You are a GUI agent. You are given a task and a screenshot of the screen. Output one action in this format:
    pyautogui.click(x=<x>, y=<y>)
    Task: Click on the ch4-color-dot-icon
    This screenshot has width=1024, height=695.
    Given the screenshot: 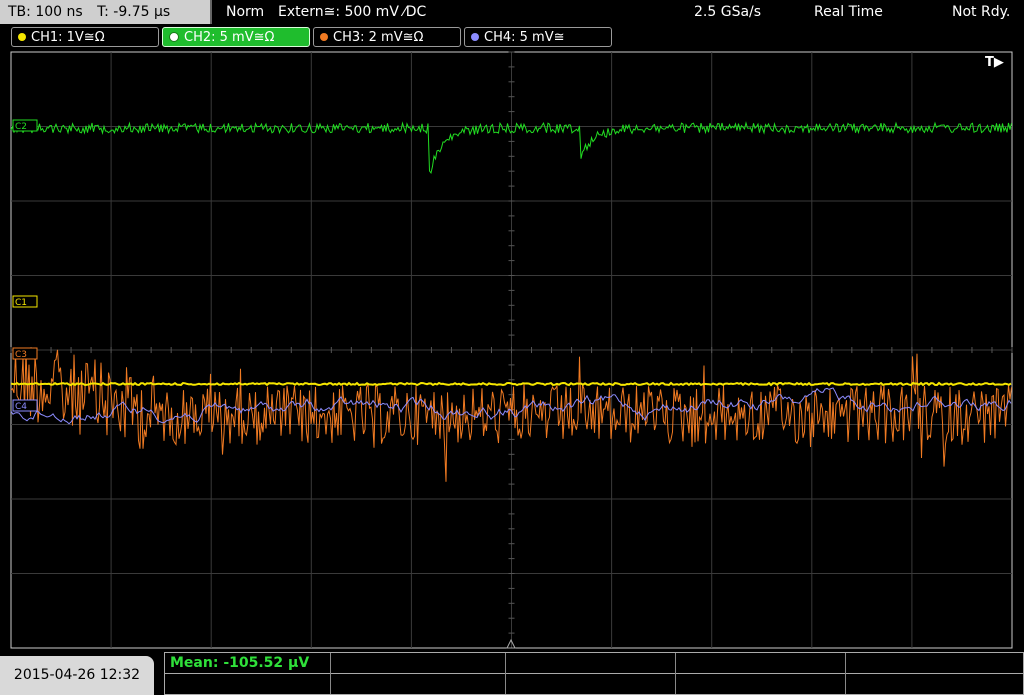 What is the action you would take?
    pyautogui.click(x=475, y=36)
    